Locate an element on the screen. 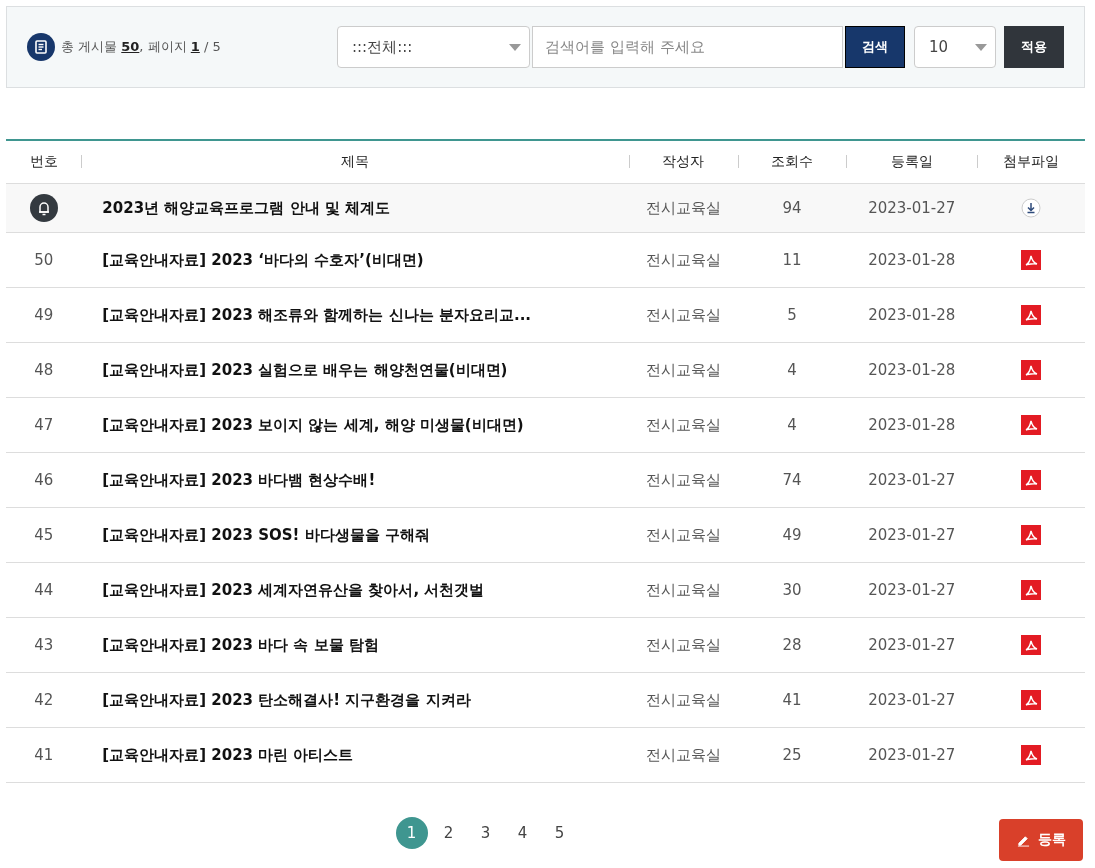 The image size is (1095, 868). register-button: 등록 is located at coordinates (1041, 840).